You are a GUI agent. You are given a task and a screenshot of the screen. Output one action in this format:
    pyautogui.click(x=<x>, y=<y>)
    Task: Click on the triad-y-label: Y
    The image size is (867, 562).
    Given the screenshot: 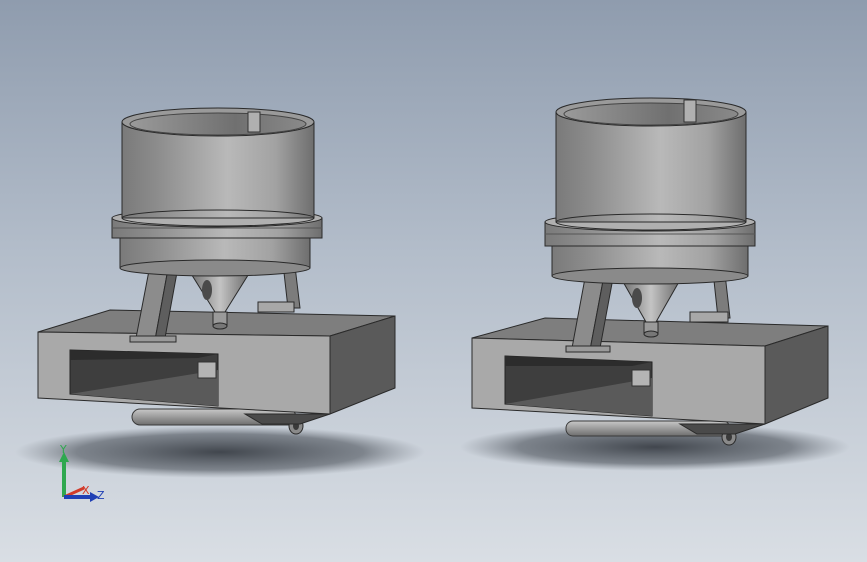 What is the action you would take?
    pyautogui.click(x=63, y=449)
    